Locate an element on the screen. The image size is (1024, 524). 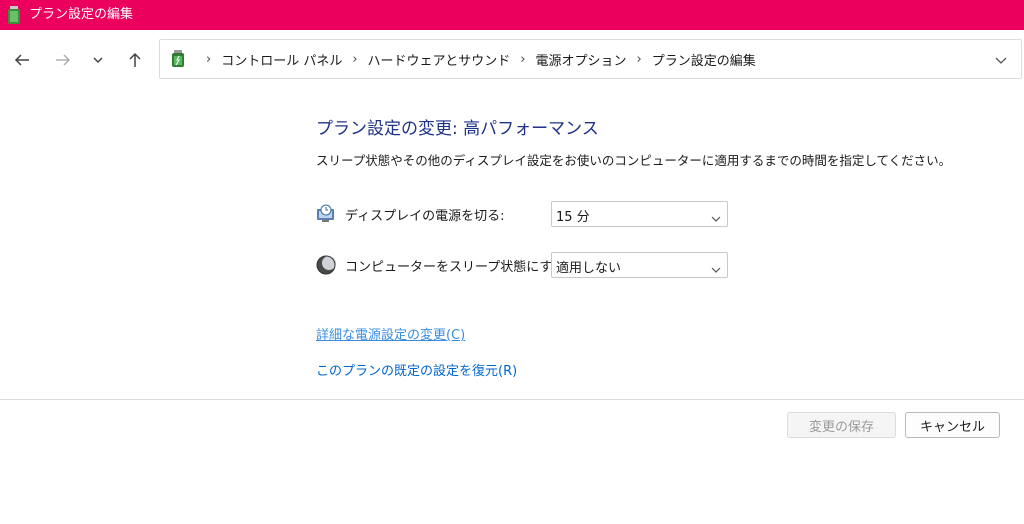
back-arrow-icon is located at coordinates (22, 60).